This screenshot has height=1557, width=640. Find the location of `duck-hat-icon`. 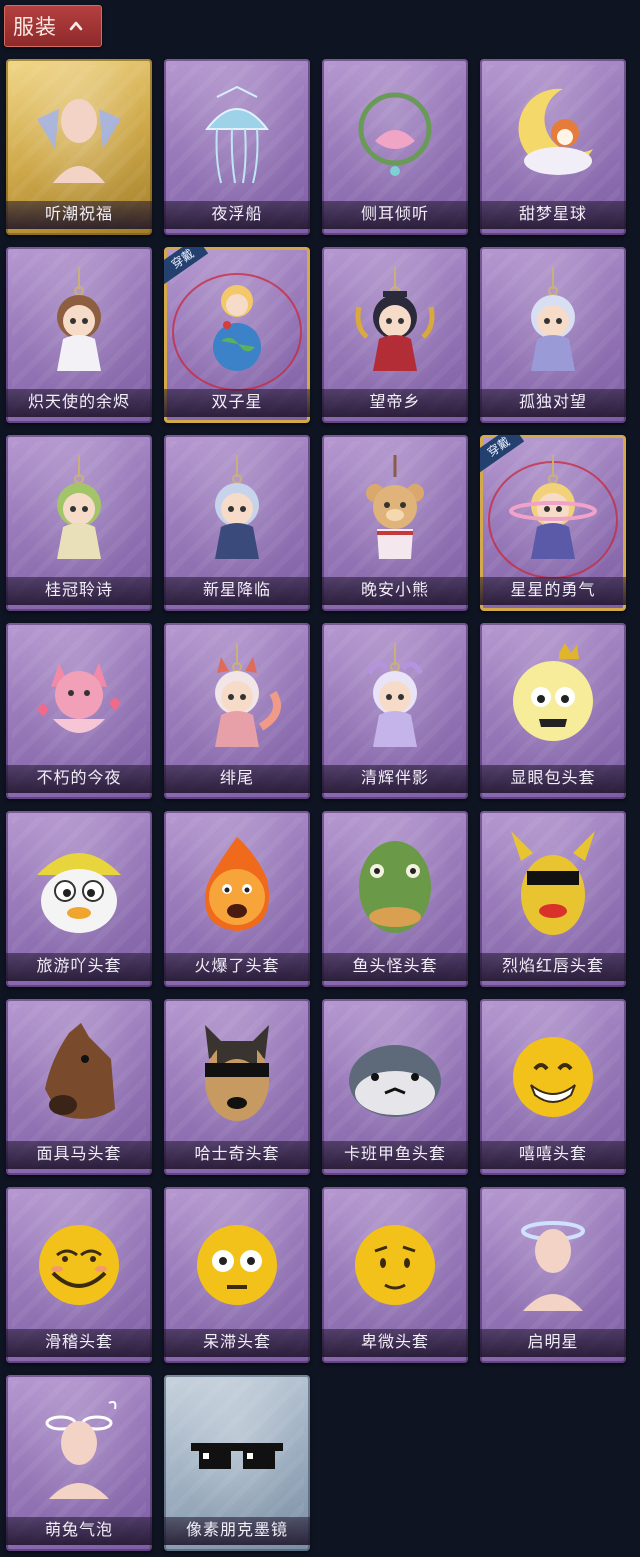

duck-hat-icon is located at coordinates (79, 886).